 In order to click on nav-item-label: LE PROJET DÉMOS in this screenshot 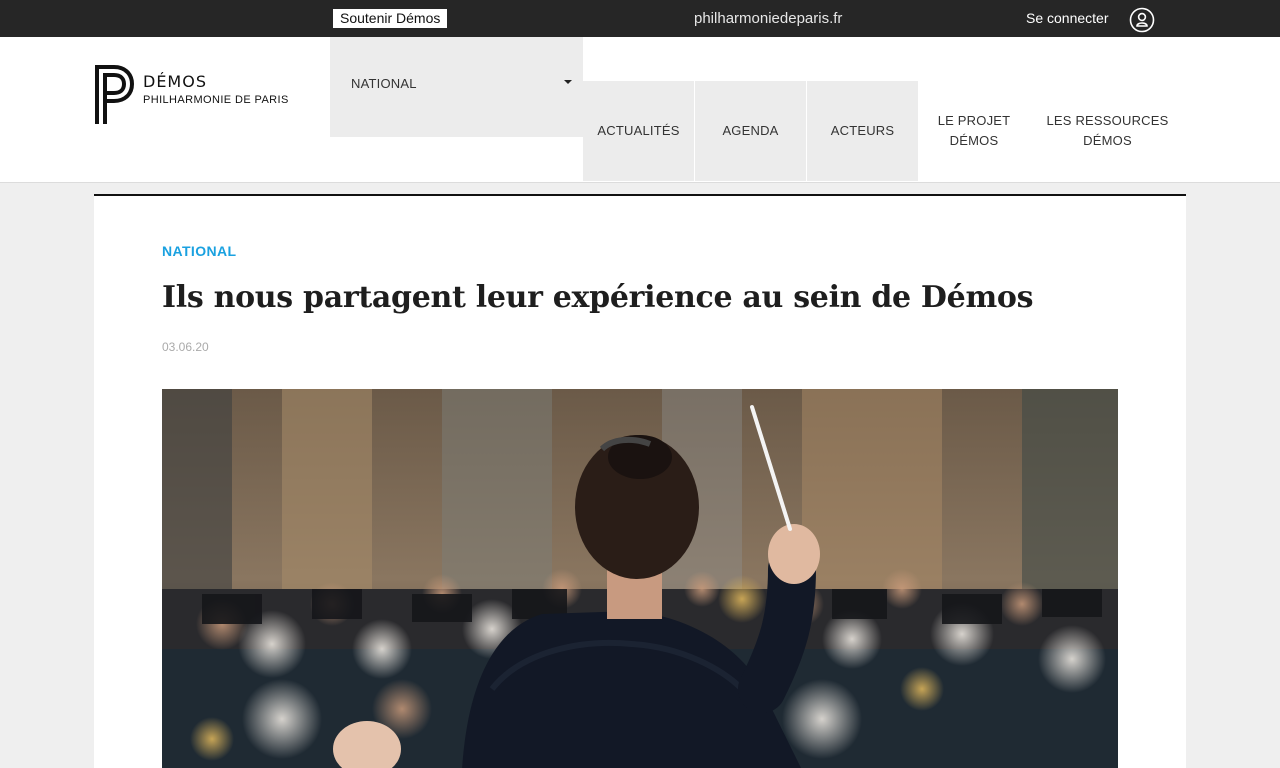, I will do `click(974, 131)`.